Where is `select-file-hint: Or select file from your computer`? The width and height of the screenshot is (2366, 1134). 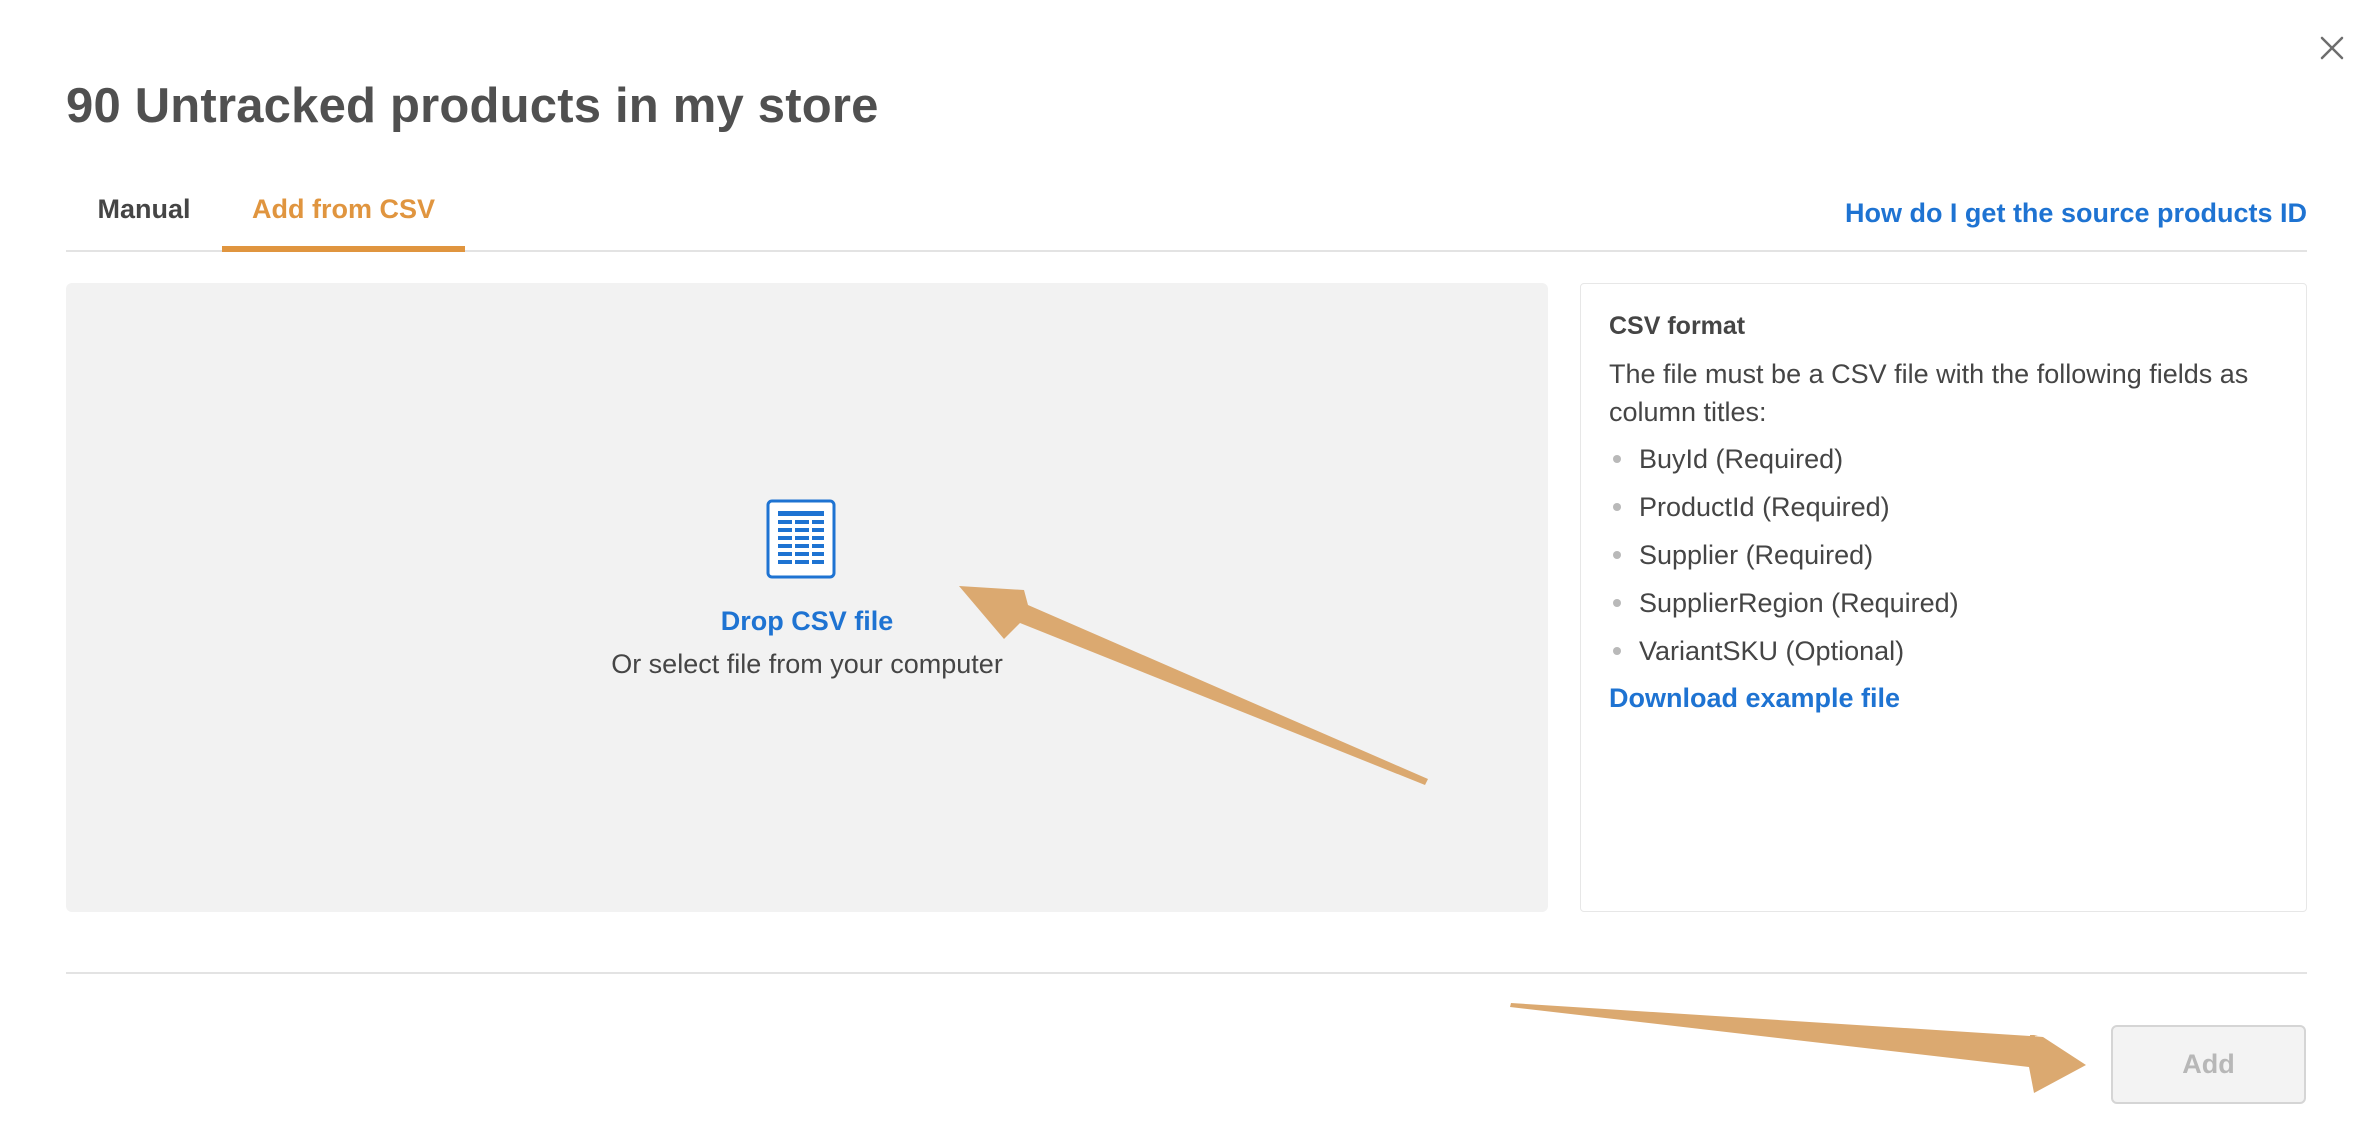 select-file-hint: Or select file from your computer is located at coordinates (807, 664).